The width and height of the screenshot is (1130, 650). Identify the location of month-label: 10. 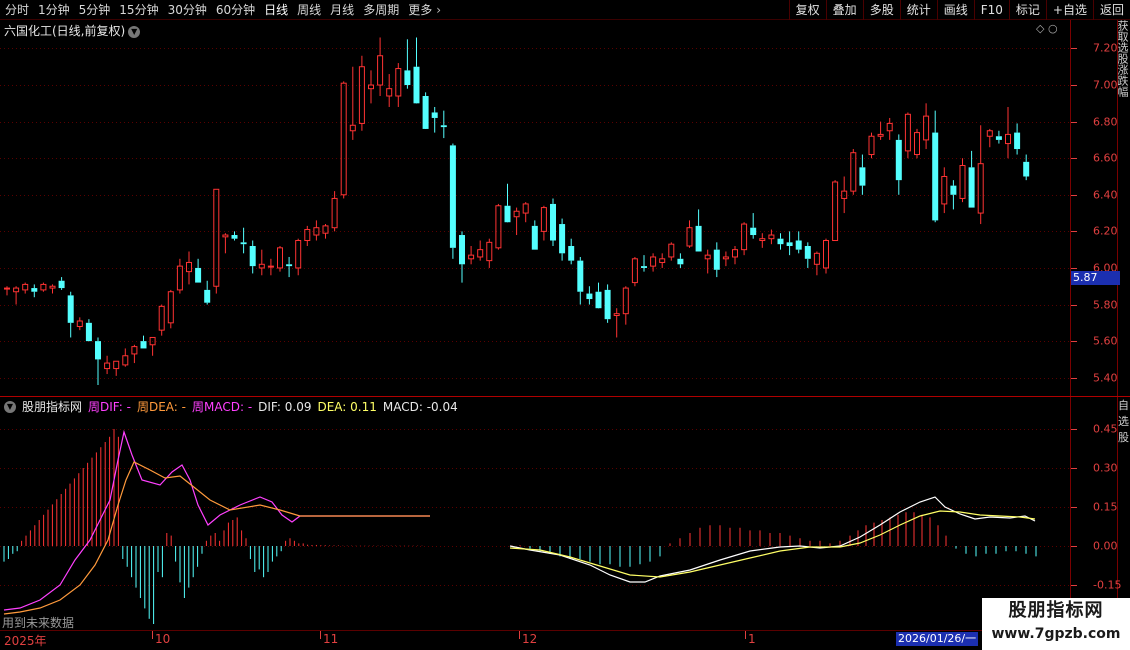
(163, 639).